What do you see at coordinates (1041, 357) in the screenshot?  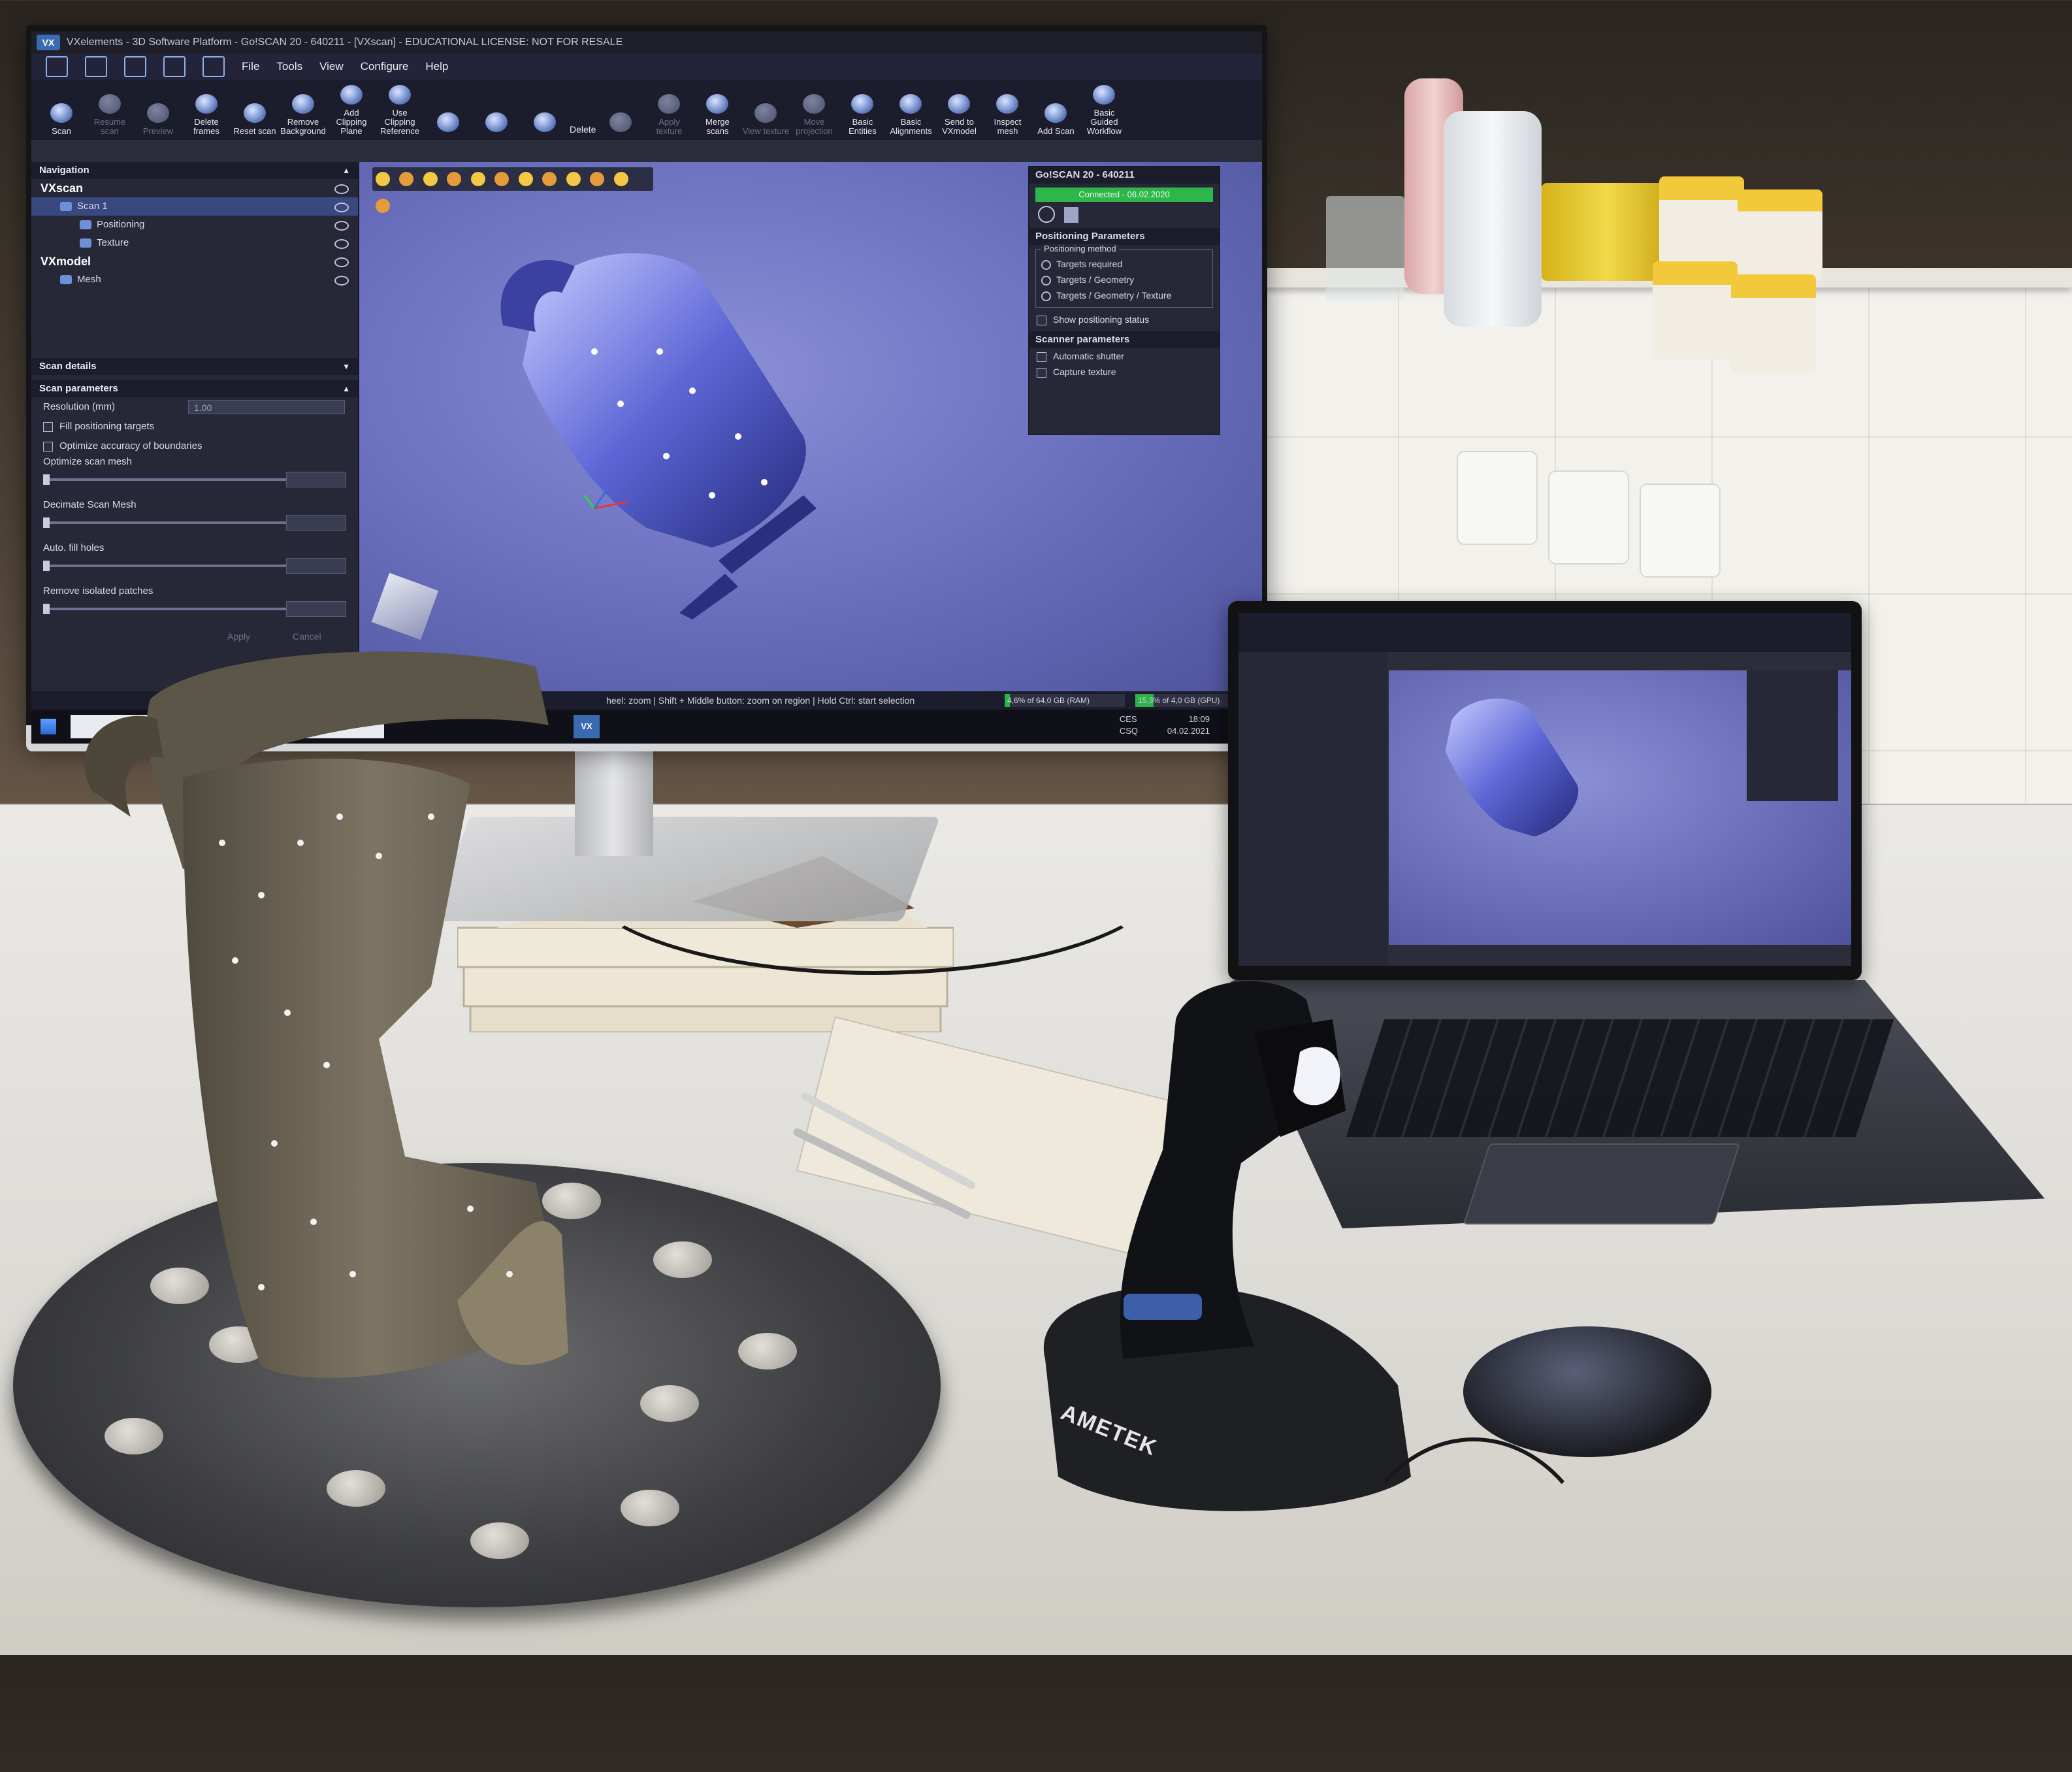 I see `automatic-shutter-checkbox` at bounding box center [1041, 357].